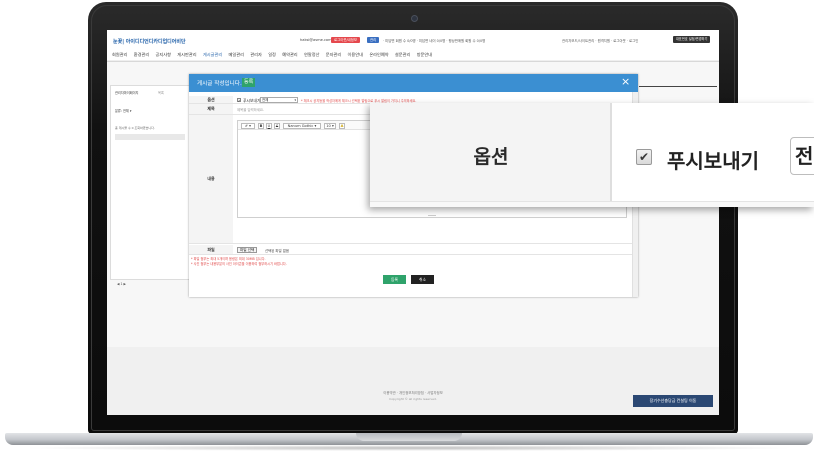 The image size is (814, 457). What do you see at coordinates (126, 92) in the screenshot?
I see `panel-tab-mypage: 관리자마이페이지` at bounding box center [126, 92].